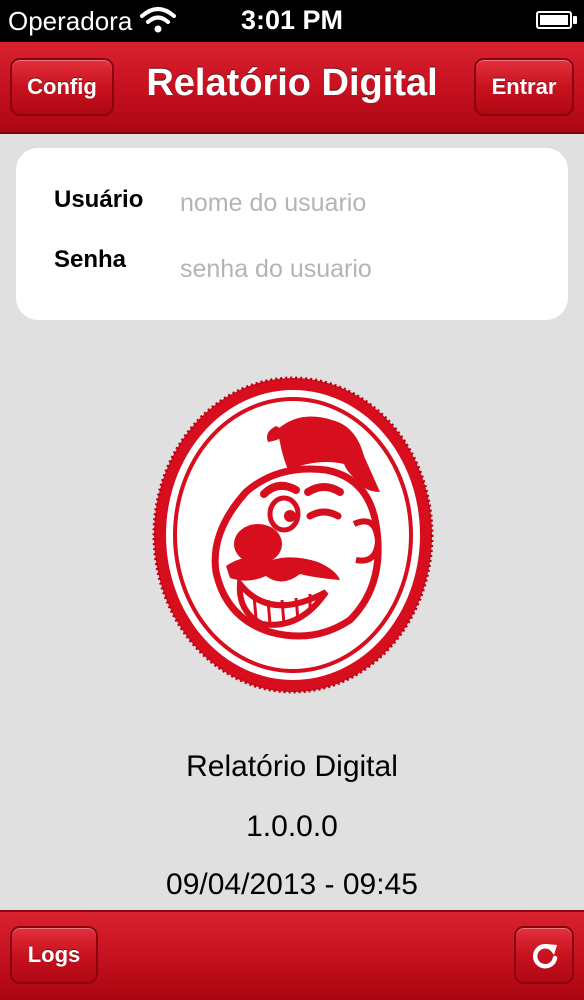  Describe the element at coordinates (292, 826) in the screenshot. I see `app-version-label: 1.0.0.0` at that location.